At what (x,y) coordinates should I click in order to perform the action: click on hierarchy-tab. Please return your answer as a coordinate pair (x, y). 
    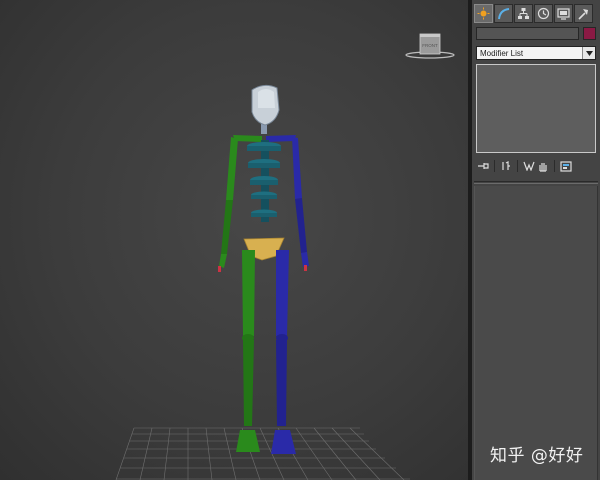
    Looking at the image, I should click on (523, 13).